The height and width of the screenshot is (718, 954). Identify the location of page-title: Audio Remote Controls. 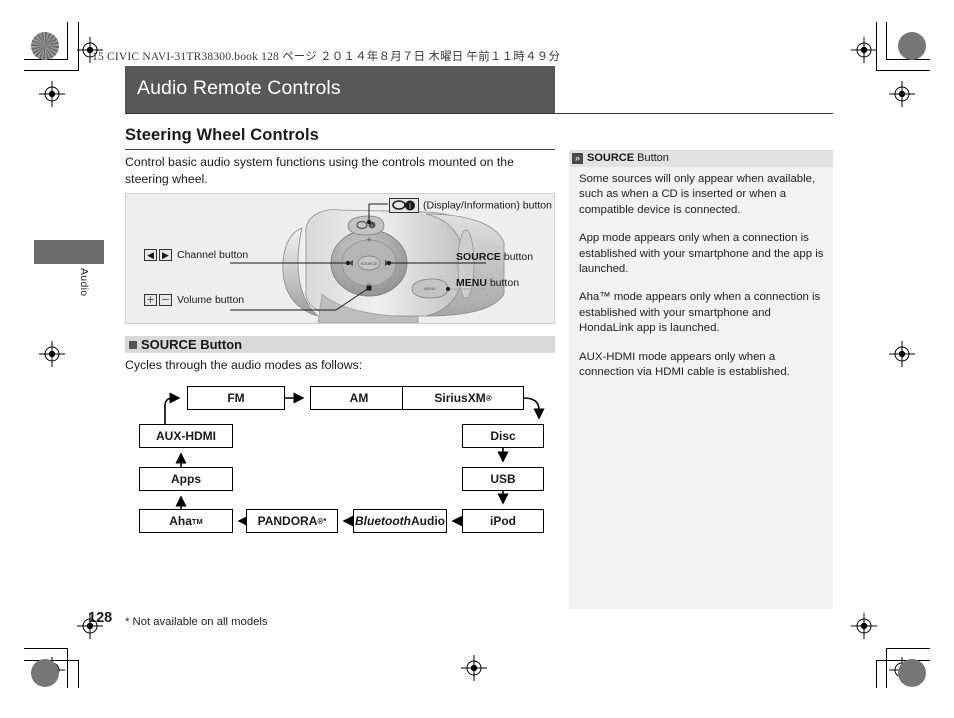
(239, 88).